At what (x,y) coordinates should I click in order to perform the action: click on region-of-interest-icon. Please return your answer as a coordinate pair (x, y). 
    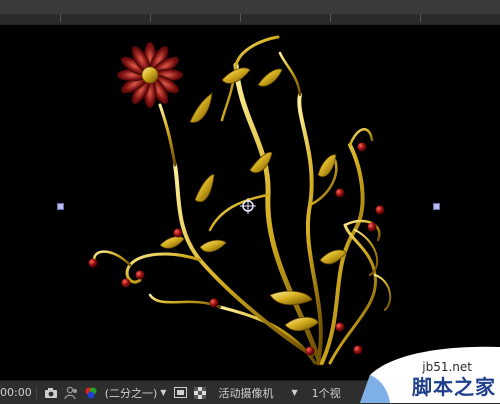
    Looking at the image, I should click on (180, 393).